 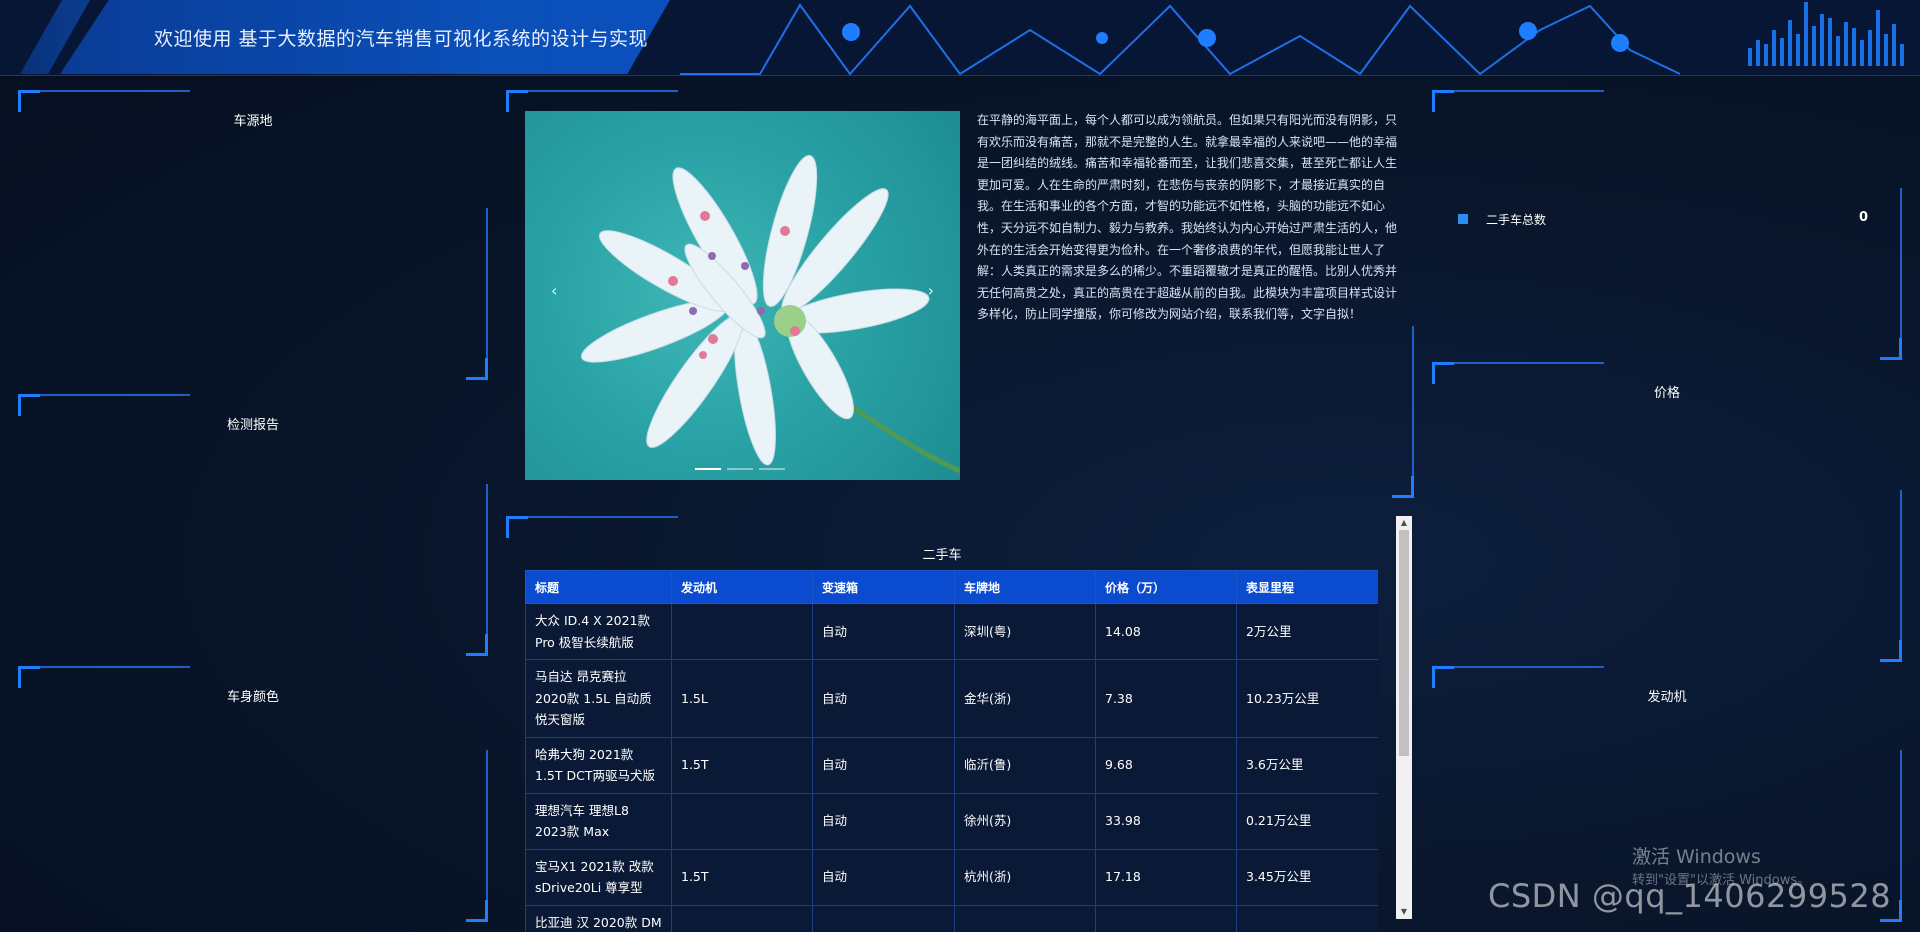 I want to click on cell-plate-location: 临沂(鲁), so click(x=1025, y=765).